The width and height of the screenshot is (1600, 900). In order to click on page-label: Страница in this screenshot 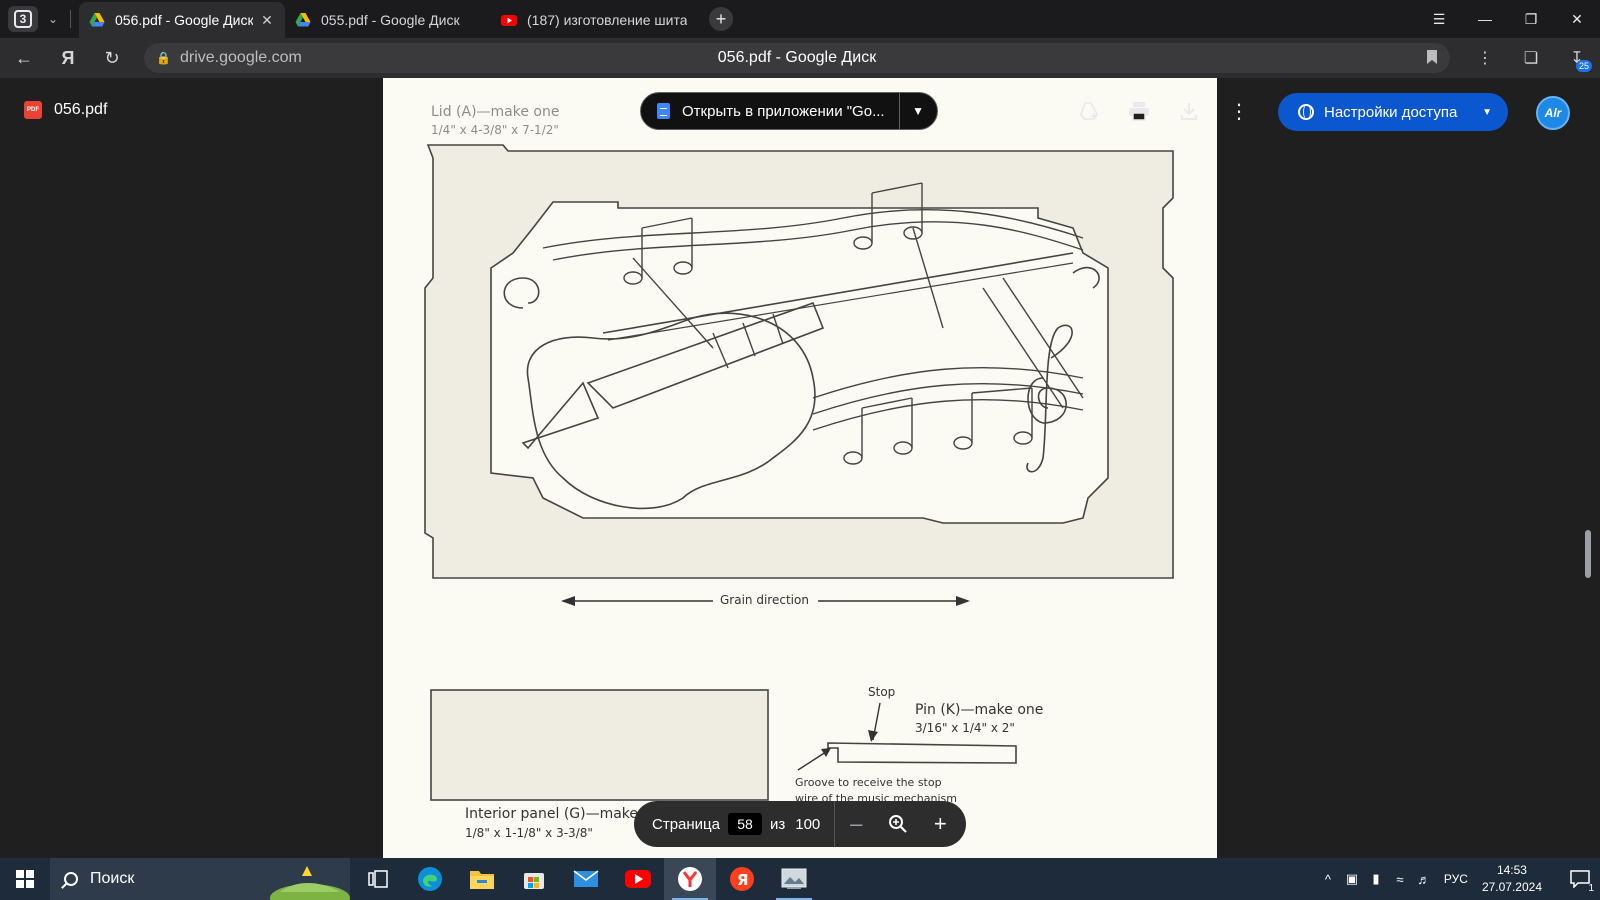, I will do `click(686, 824)`.